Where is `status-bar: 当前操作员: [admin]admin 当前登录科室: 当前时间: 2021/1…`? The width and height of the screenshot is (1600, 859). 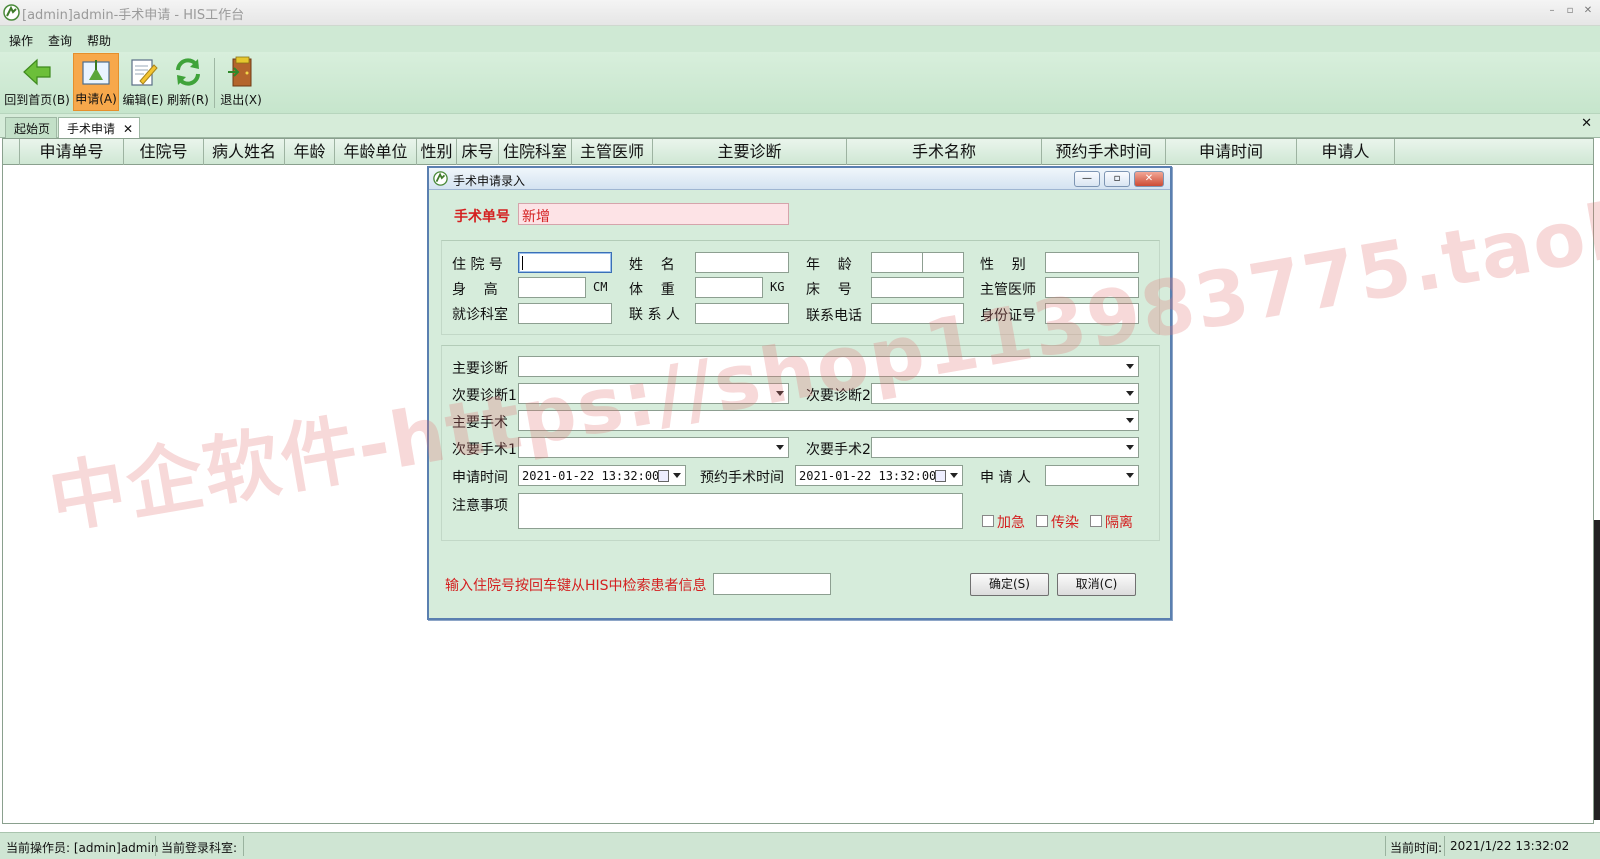
status-bar: 当前操作员: [admin]admin 当前登录科室: 当前时间: 2021/1… is located at coordinates (800, 845).